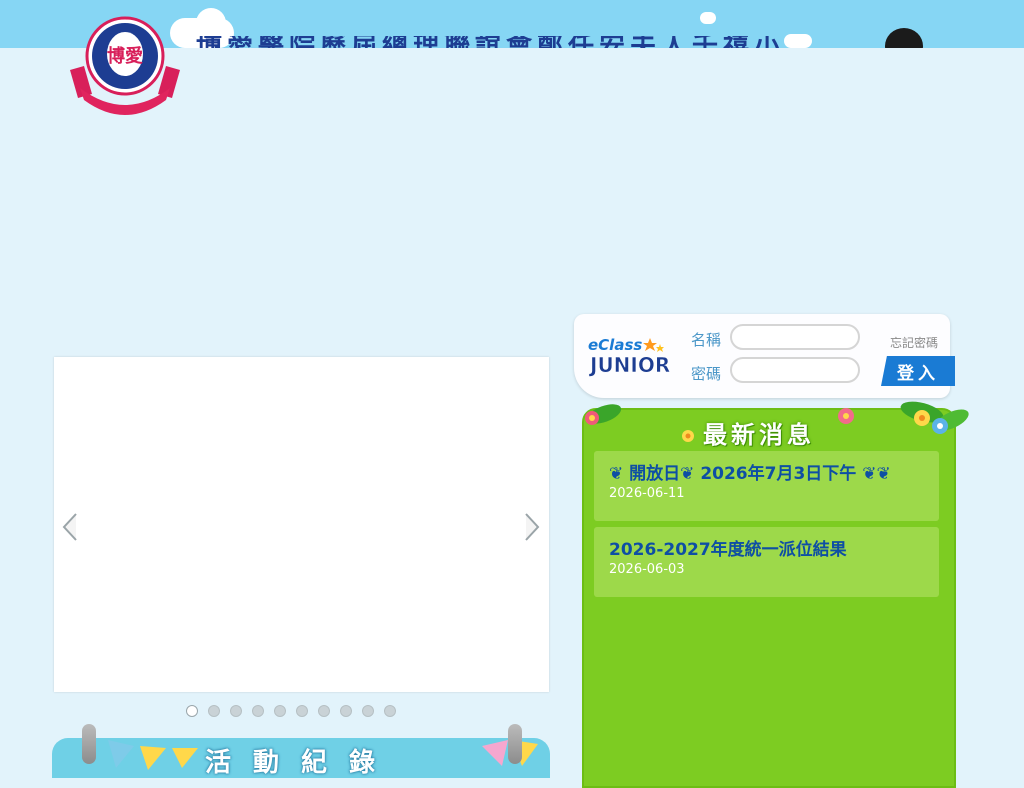 This screenshot has height=788, width=1024. I want to click on username-input, so click(795, 337).